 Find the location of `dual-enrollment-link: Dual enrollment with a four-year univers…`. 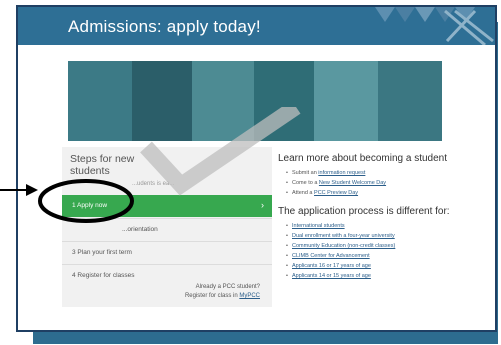

dual-enrollment-link: Dual enrollment with a four-year univers… is located at coordinates (343, 236).